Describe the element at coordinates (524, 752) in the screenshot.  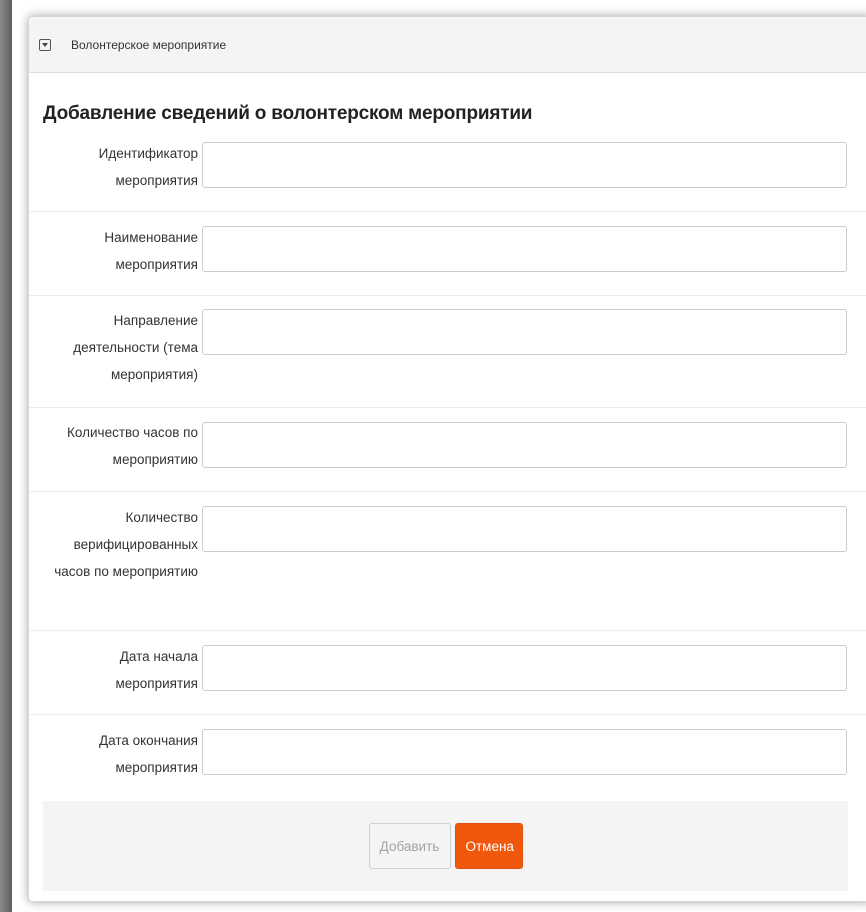
I see `end-date-input` at that location.